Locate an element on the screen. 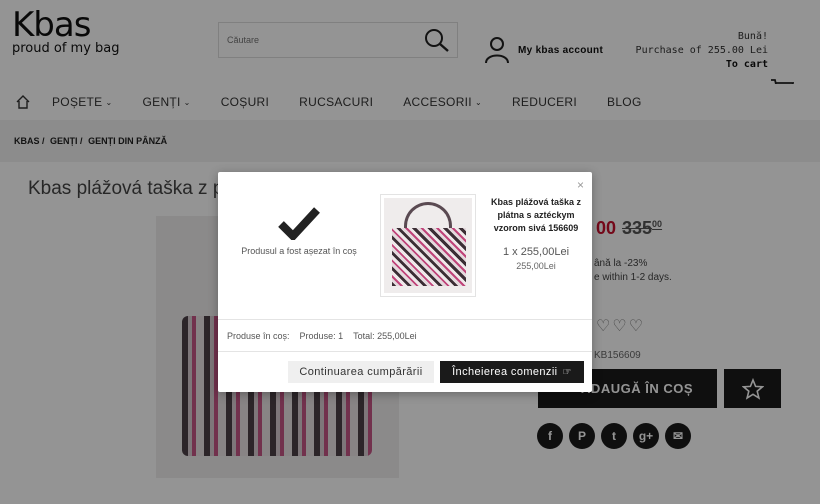 The height and width of the screenshot is (504, 820). unit-price: 255,00Lei is located at coordinates (536, 266).